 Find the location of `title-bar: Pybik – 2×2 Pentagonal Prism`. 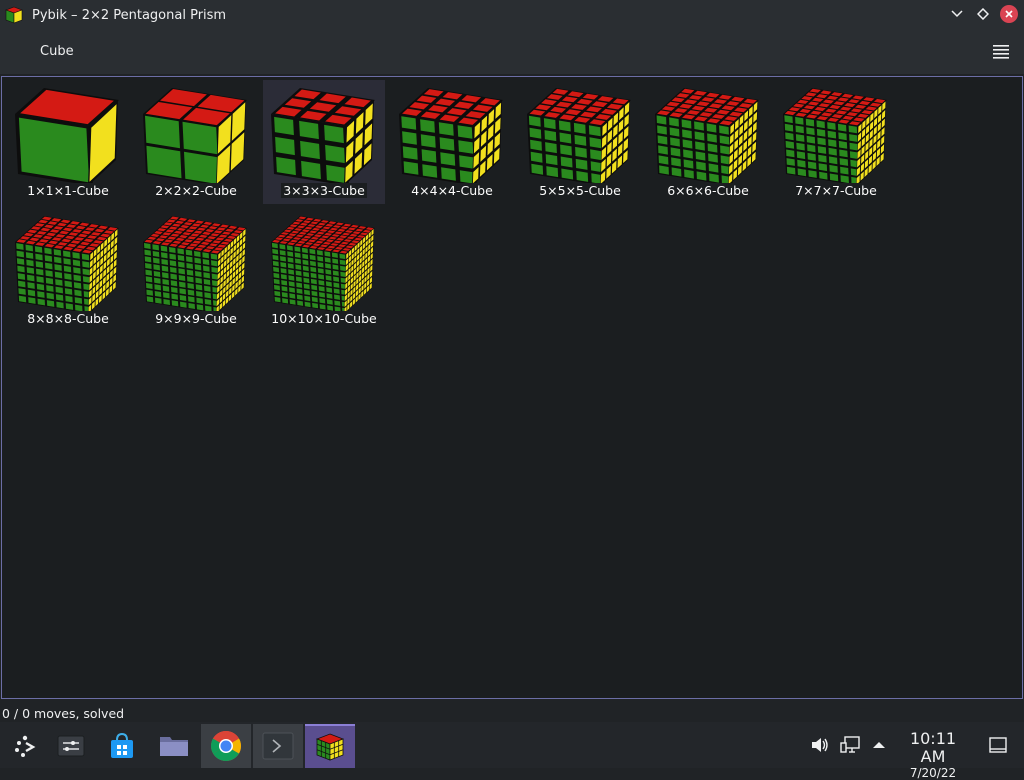

title-bar: Pybik – 2×2 Pentagonal Prism is located at coordinates (512, 15).